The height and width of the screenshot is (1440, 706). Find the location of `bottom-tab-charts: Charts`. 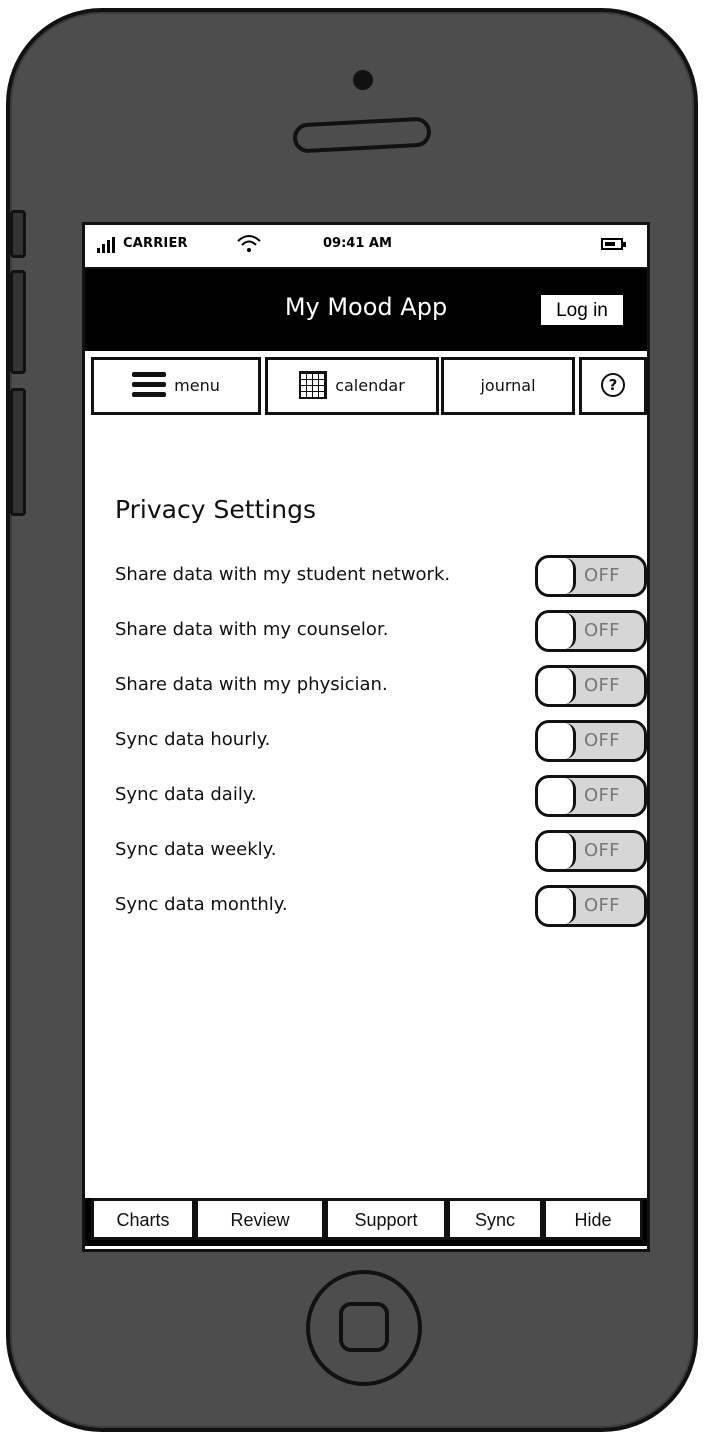

bottom-tab-charts: Charts is located at coordinates (143, 1219).